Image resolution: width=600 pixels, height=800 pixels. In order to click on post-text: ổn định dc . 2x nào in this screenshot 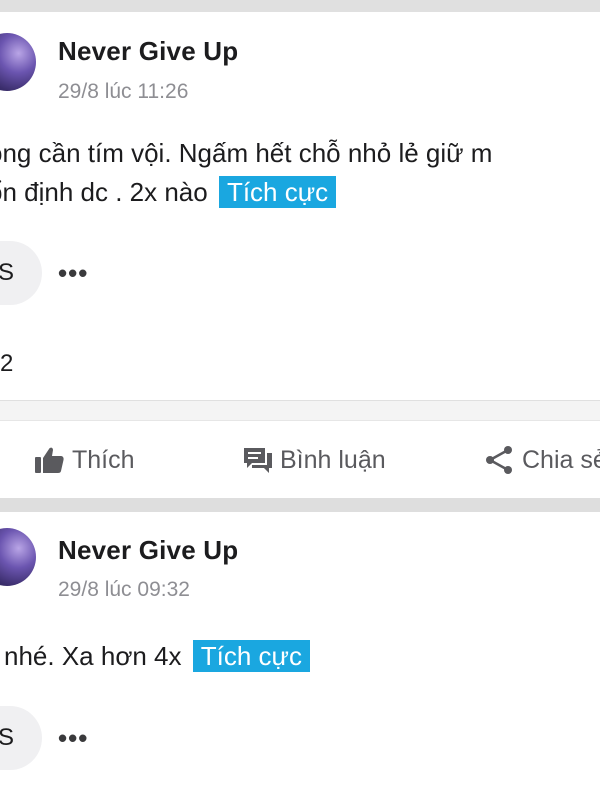, I will do `click(104, 192)`.